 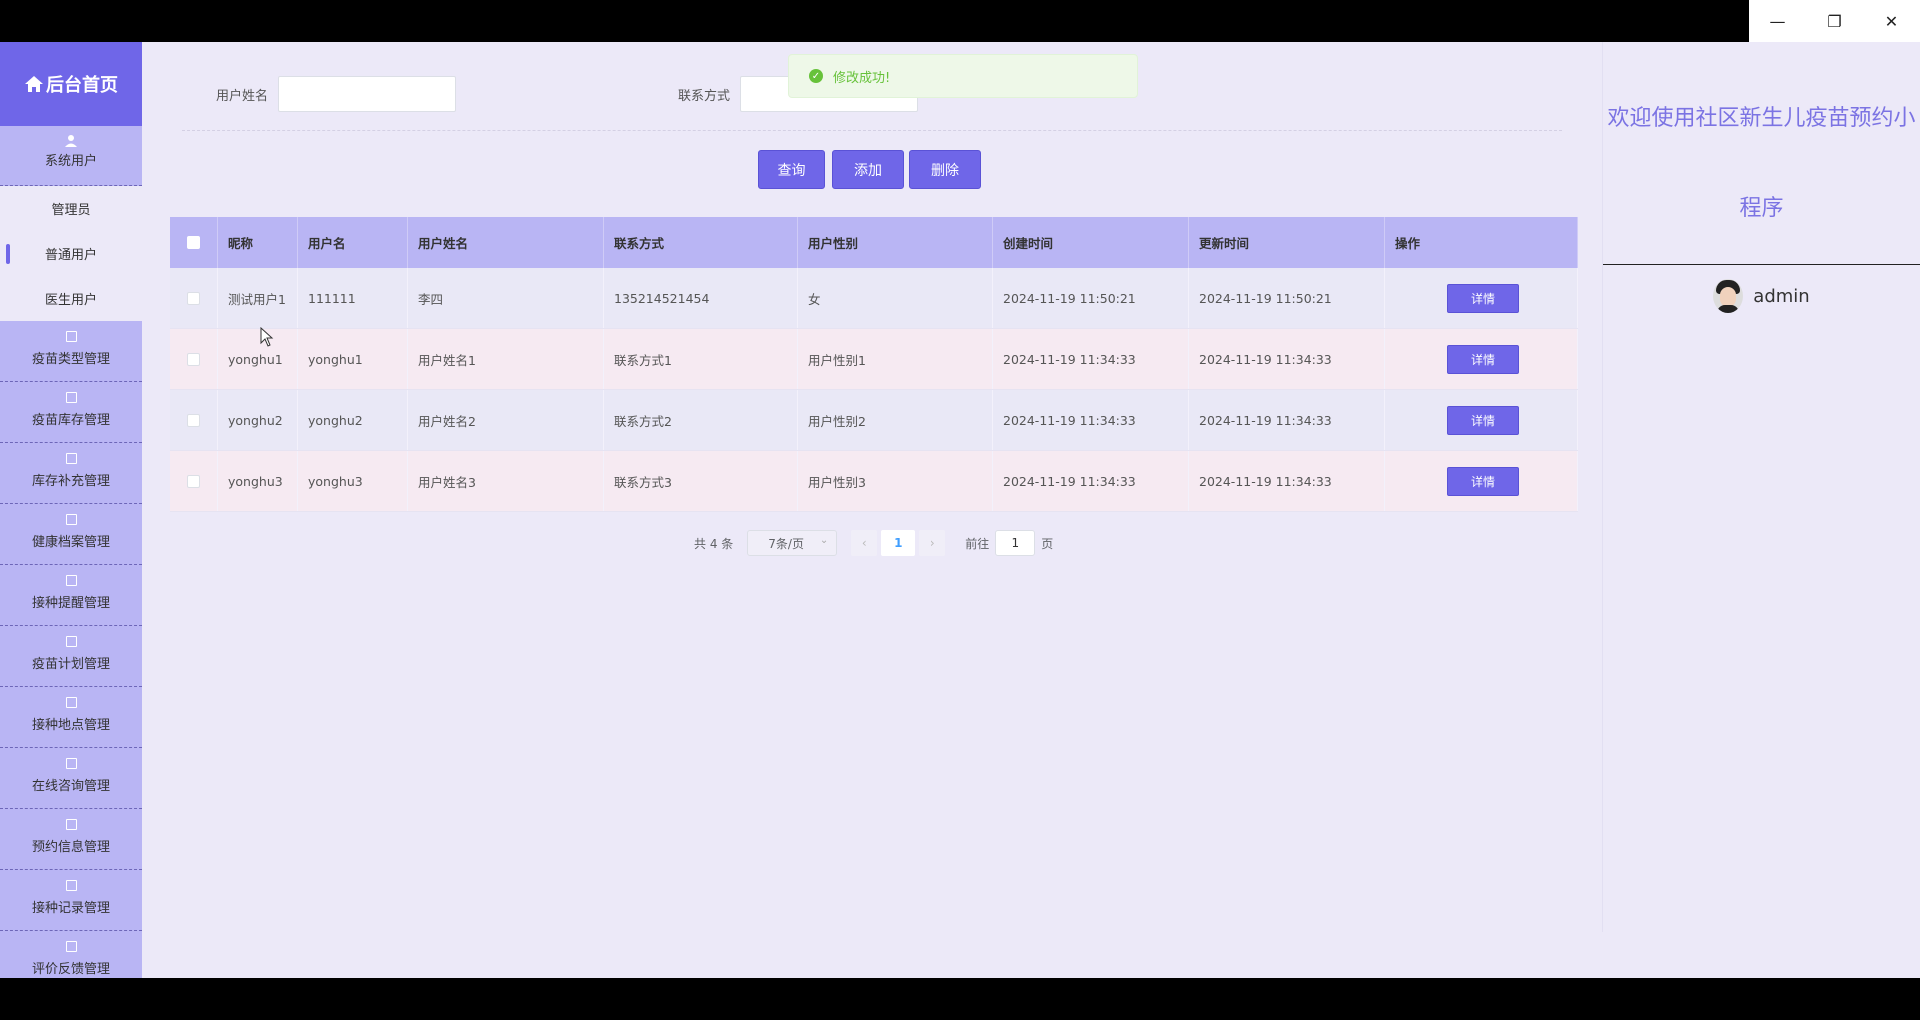 I want to click on search-name-label: 用户姓名, so click(x=242, y=96).